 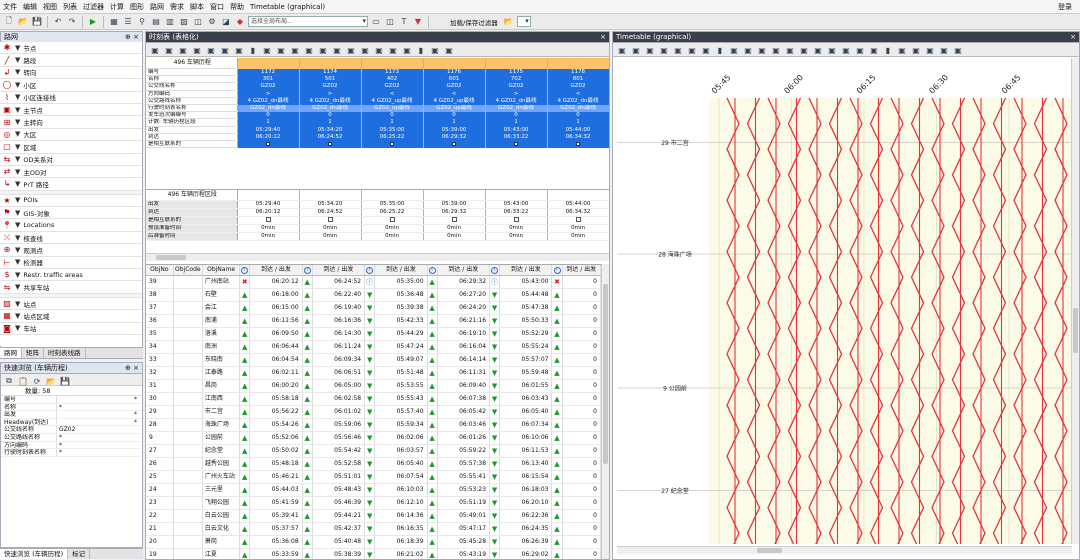 What do you see at coordinates (421, 50) in the screenshot?
I see `red-stop-icon: ▮` at bounding box center [421, 50].